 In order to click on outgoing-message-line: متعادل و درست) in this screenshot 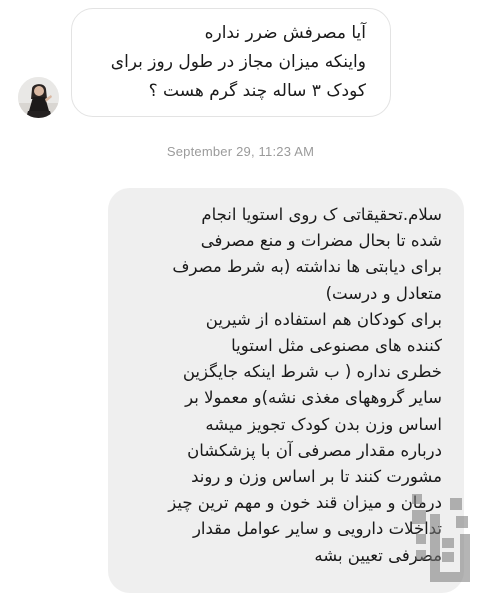, I will do `click(383, 293)`.